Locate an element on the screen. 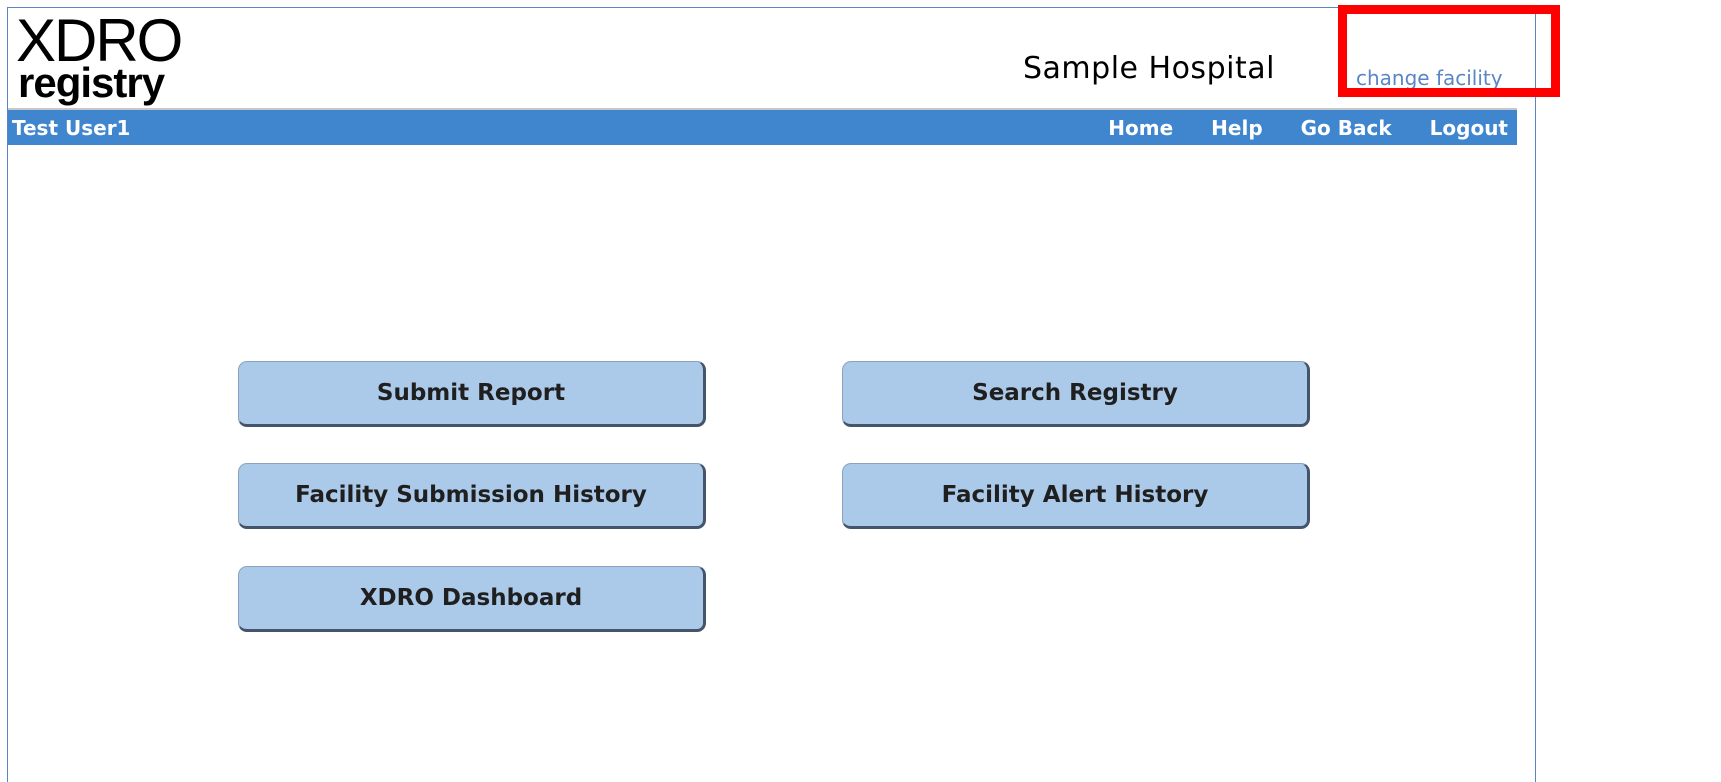  highlight-annotation-box is located at coordinates (1449, 51).